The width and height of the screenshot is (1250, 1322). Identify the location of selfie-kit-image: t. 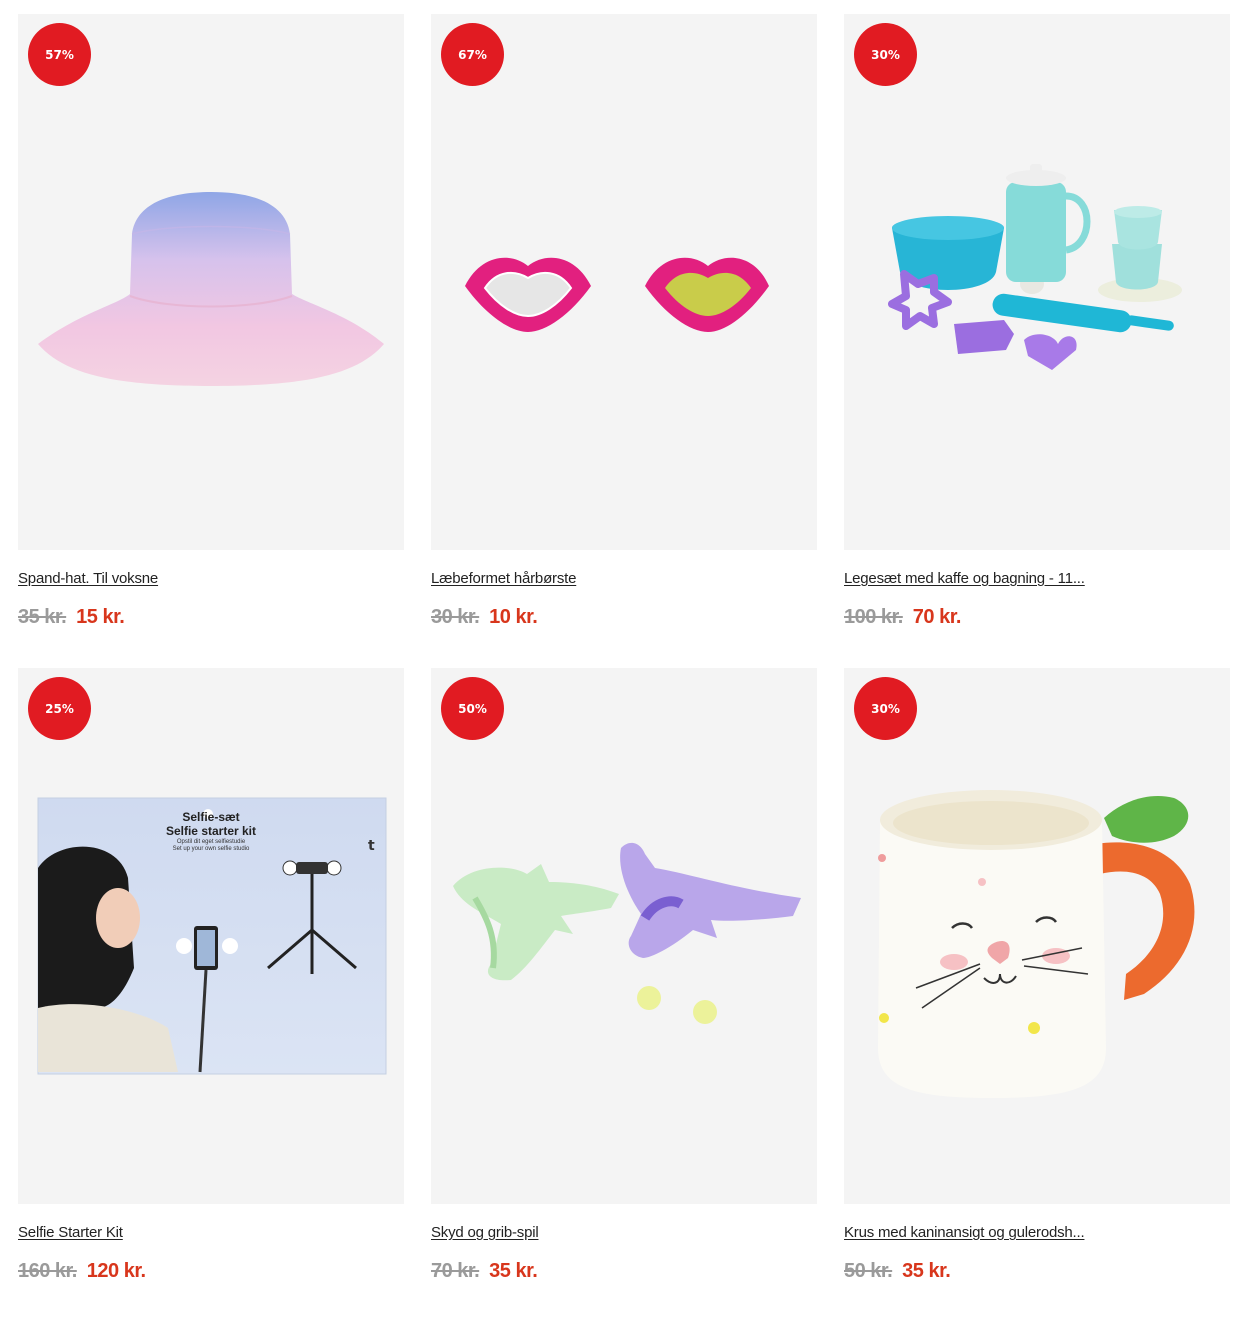
(212, 936).